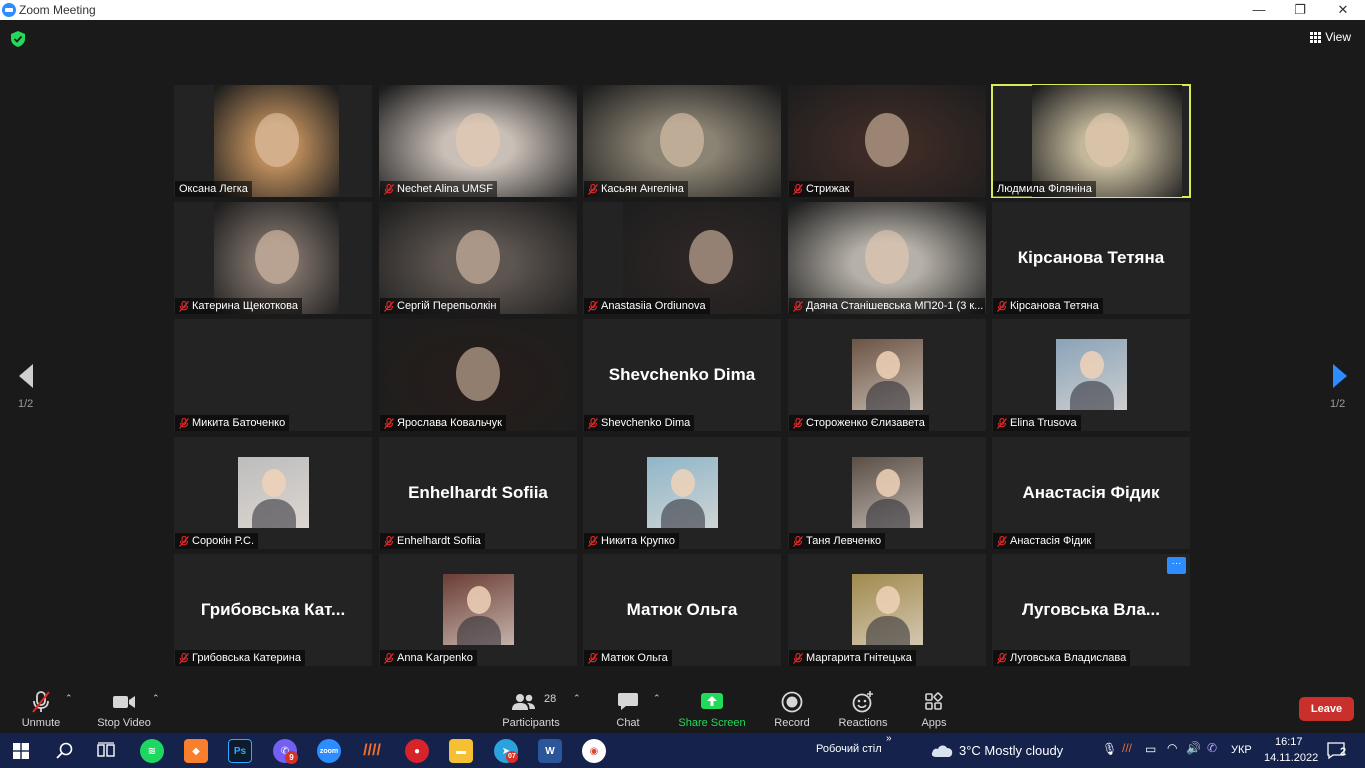  What do you see at coordinates (329, 751) in the screenshot?
I see `zoom-taskbar-icon: zoom` at bounding box center [329, 751].